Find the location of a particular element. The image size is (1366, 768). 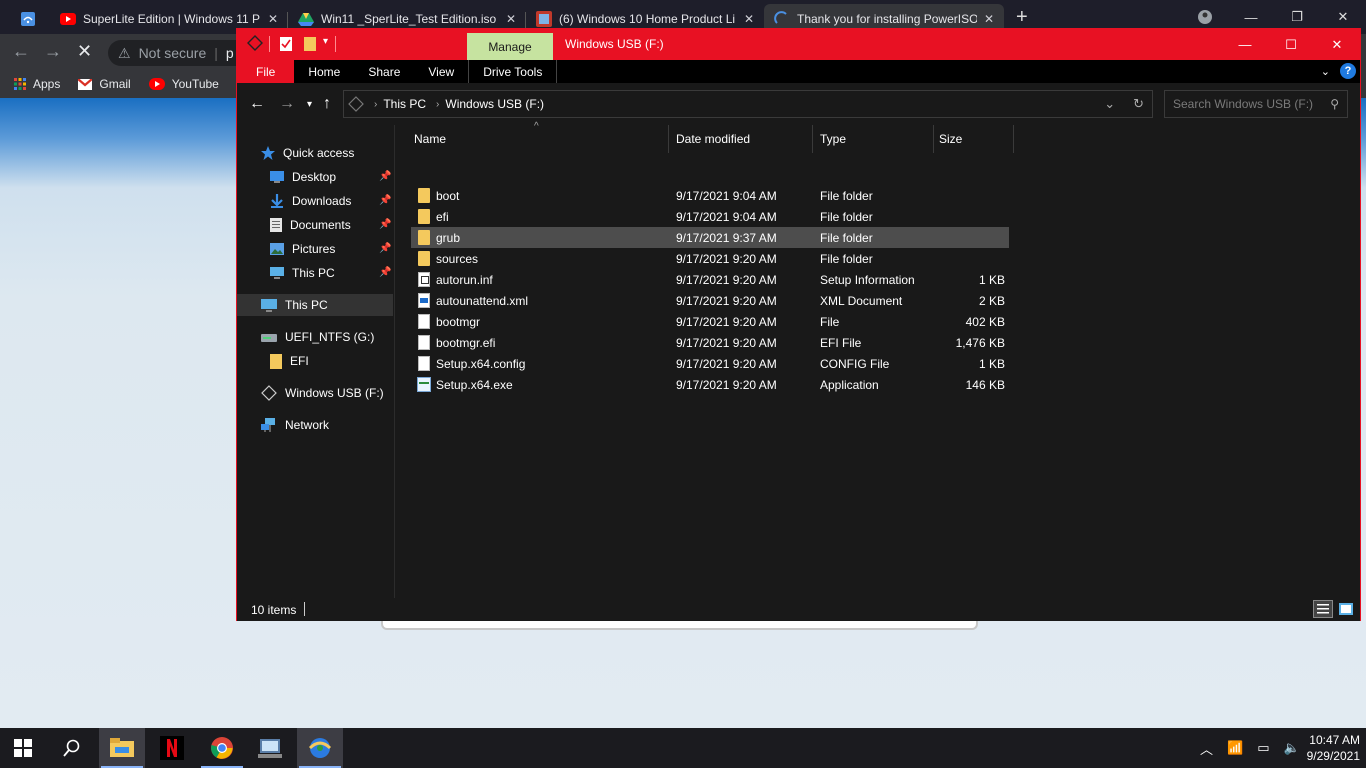

expand-ribbon-icon: ⌄ is located at coordinates (1325, 71).